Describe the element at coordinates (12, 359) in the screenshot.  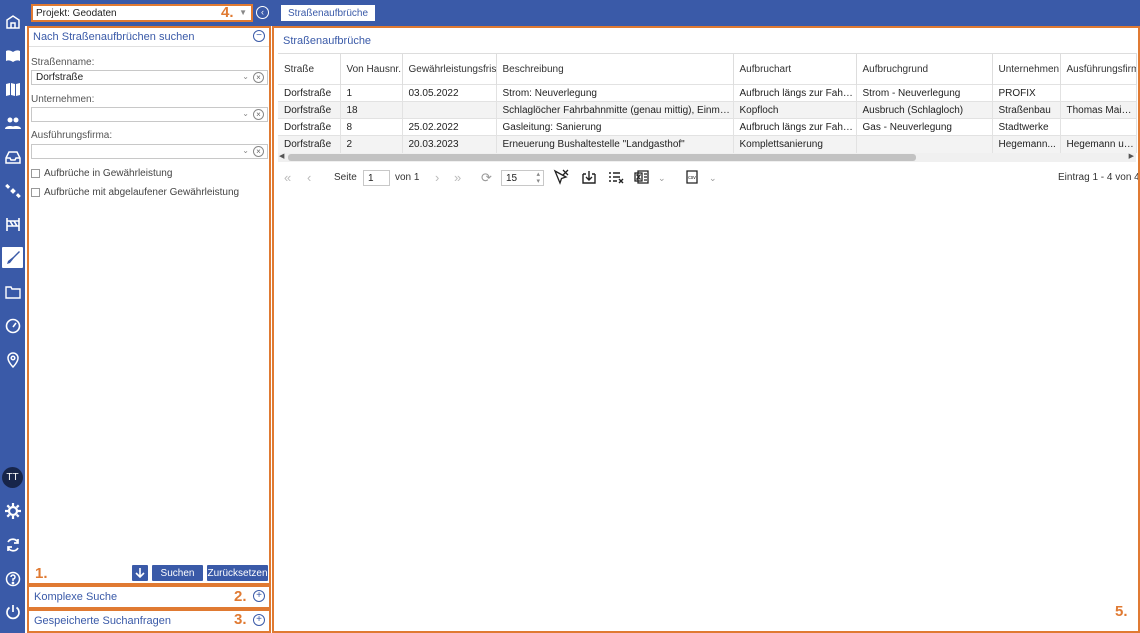
I see `location-icon` at that location.